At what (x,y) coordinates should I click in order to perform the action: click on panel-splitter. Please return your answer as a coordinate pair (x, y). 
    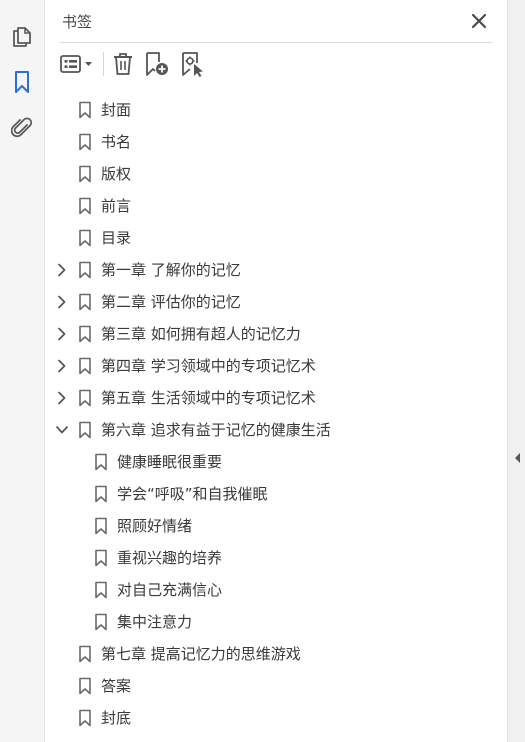
    Looking at the image, I should click on (516, 371).